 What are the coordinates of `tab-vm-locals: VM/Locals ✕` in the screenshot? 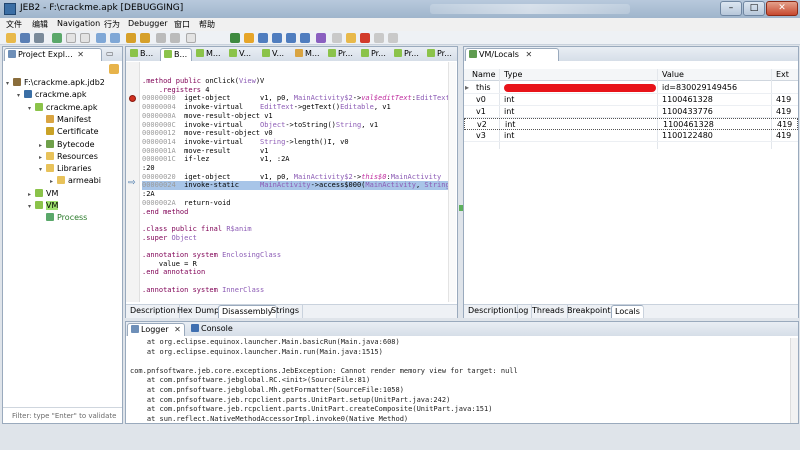 It's located at (512, 54).